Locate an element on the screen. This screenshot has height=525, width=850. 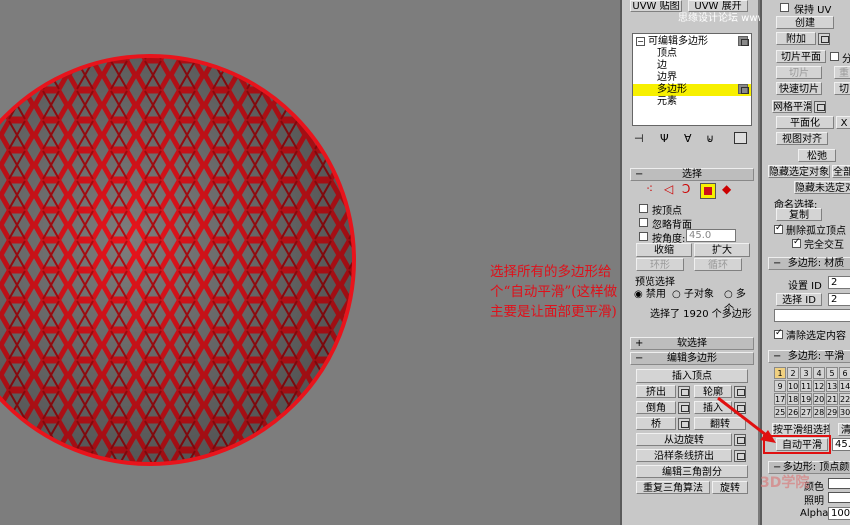
modifier-stack: − 可编辑多边形 顶点 边 边界 多边形 元素 is located at coordinates (692, 79).